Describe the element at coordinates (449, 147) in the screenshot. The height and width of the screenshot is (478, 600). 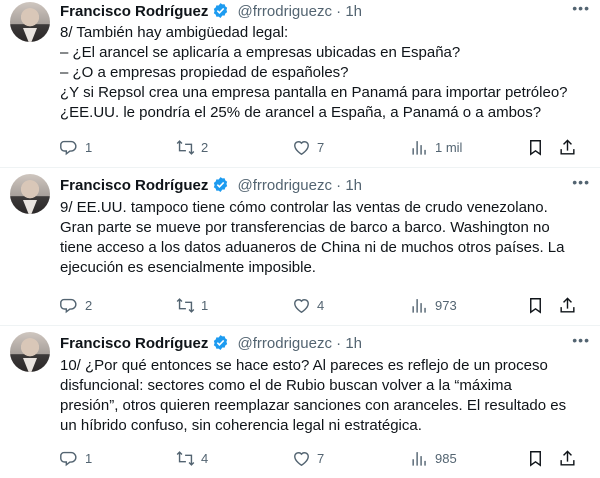
I see `views-count: 1 mil` at that location.